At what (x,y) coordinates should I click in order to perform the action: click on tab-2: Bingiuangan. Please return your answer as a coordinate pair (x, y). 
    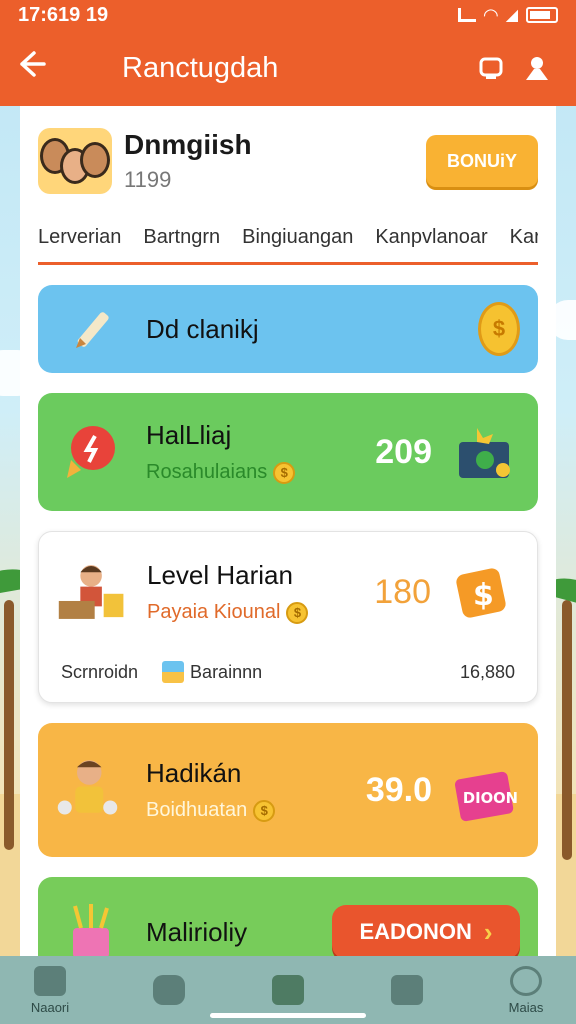
    Looking at the image, I should click on (297, 237).